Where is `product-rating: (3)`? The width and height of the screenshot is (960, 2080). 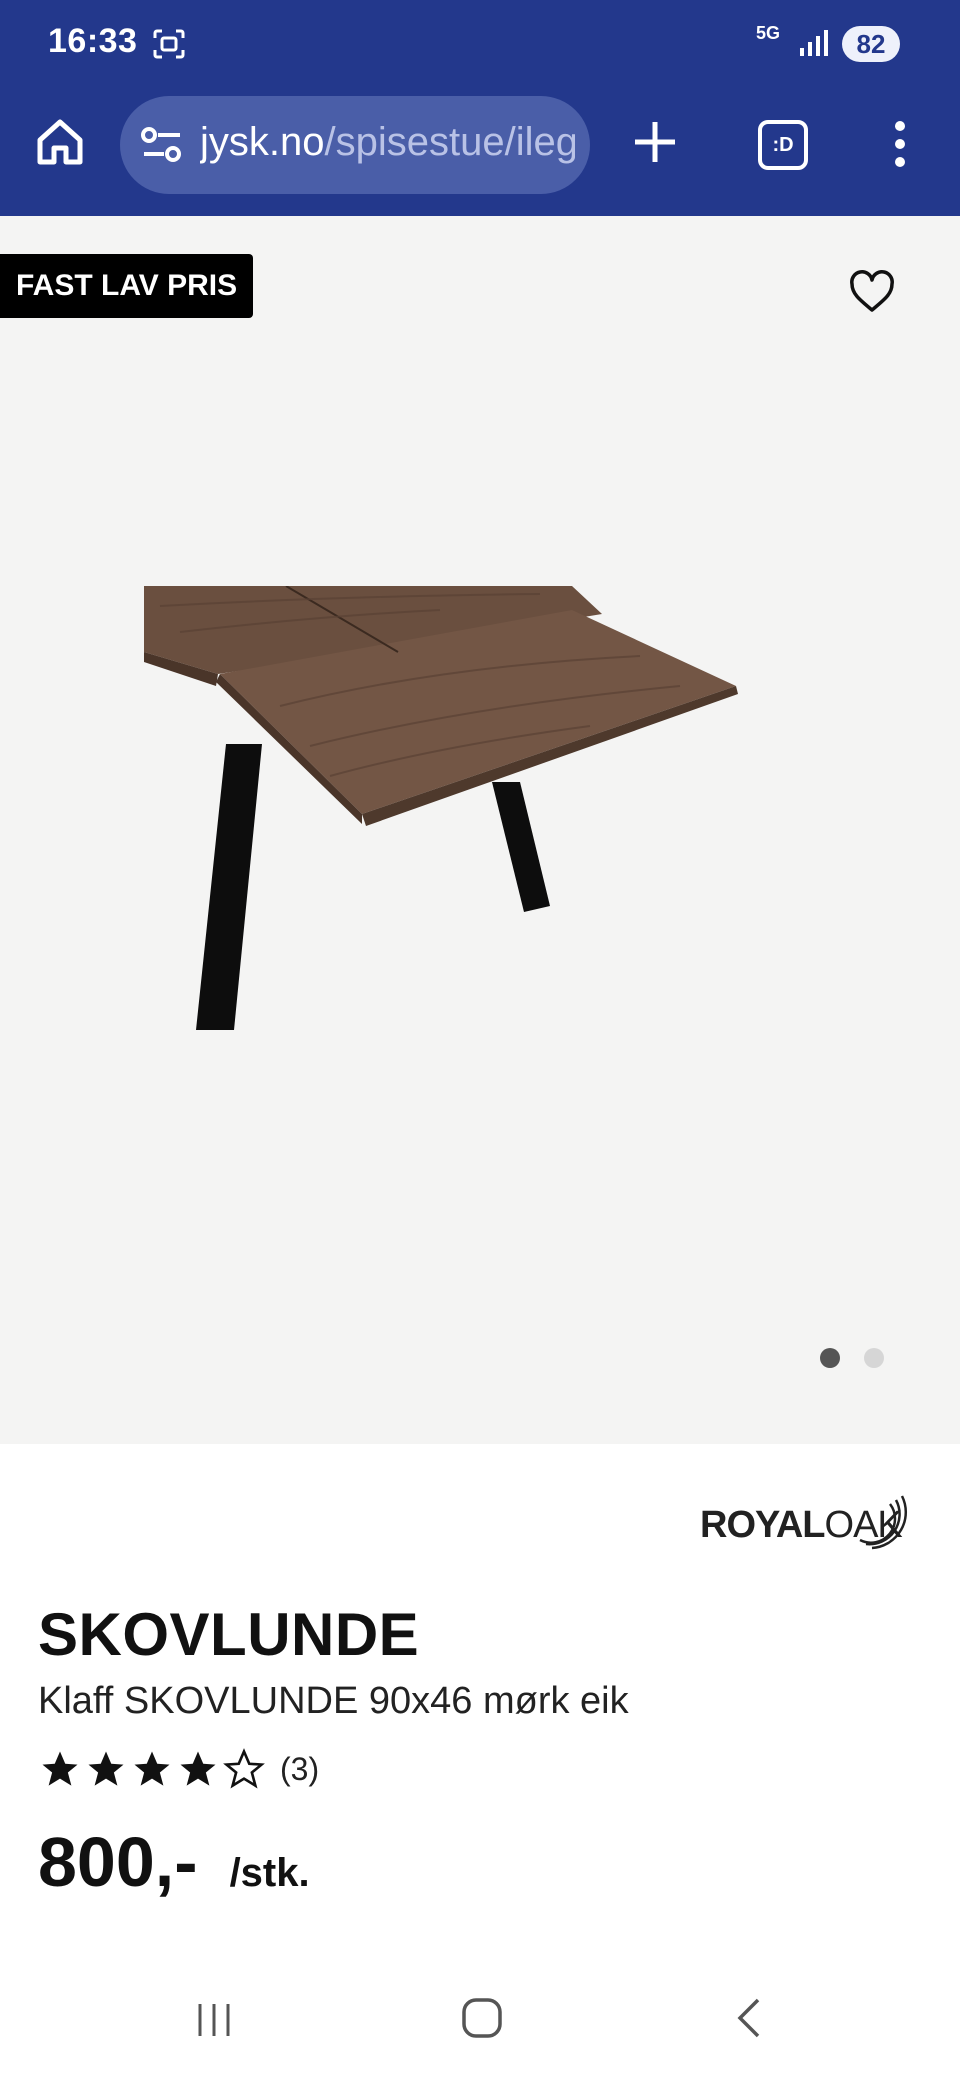
product-rating: (3) is located at coordinates (178, 1769).